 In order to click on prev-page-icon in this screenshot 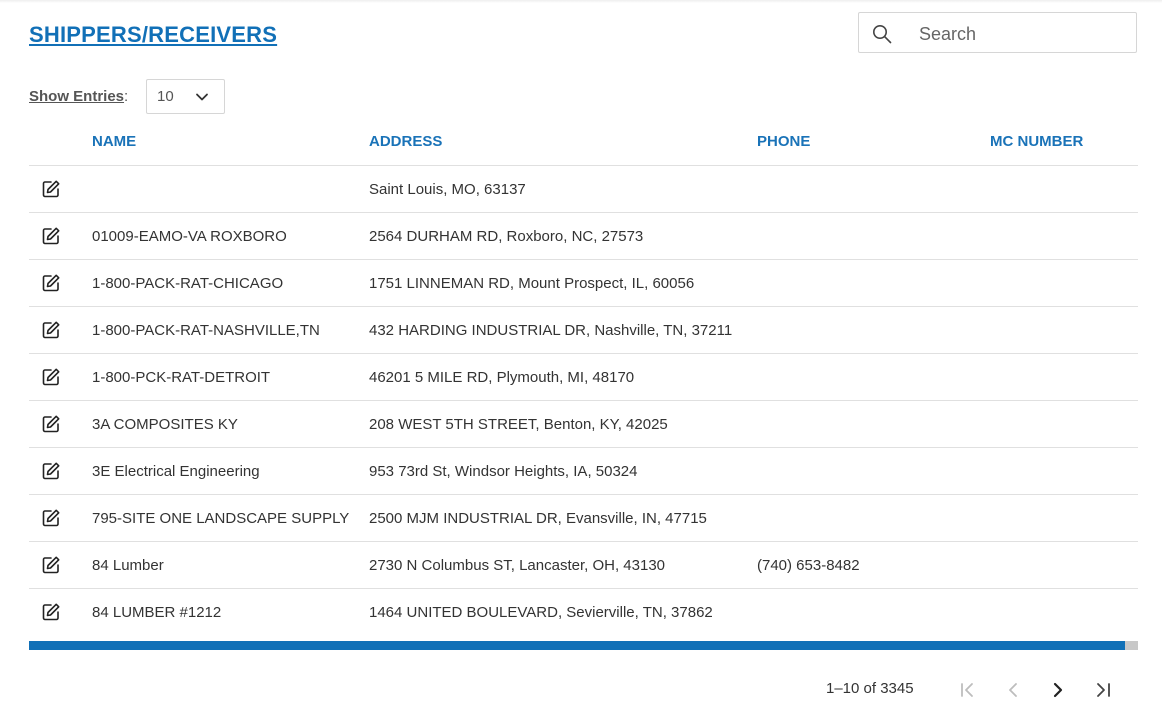, I will do `click(1013, 690)`.